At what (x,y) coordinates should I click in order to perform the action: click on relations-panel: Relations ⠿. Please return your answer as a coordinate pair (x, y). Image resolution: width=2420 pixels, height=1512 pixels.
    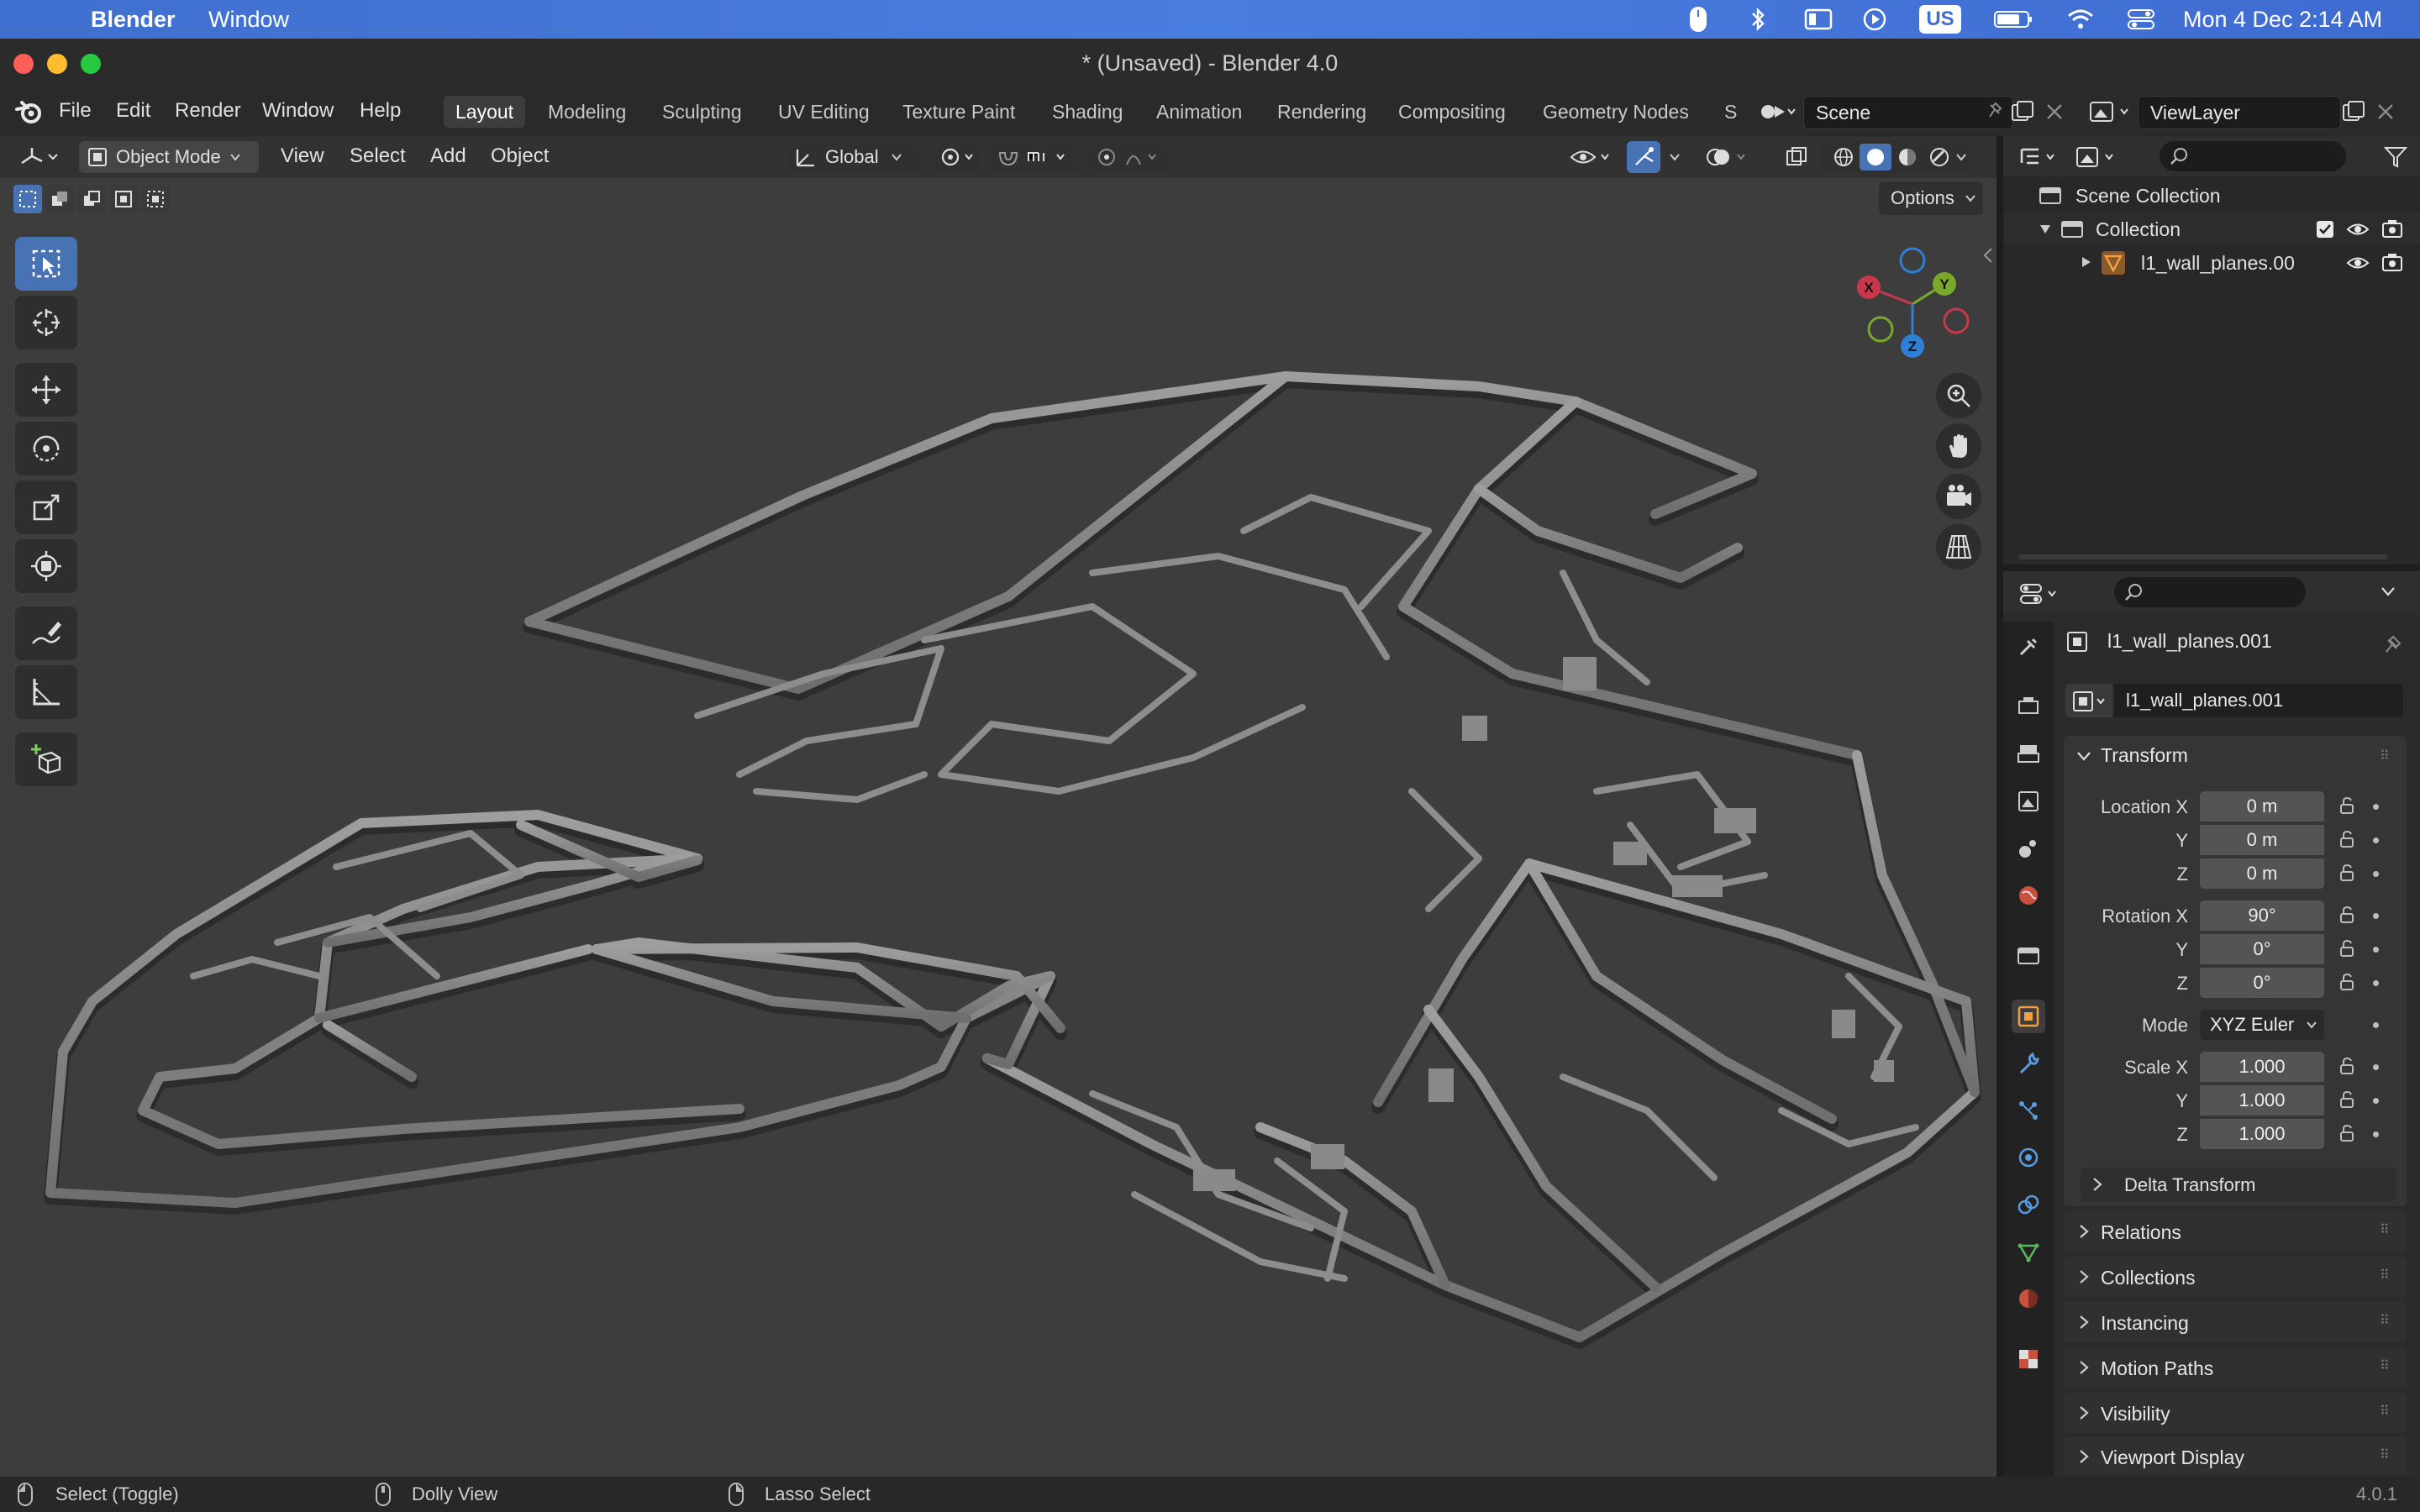
    Looking at the image, I should click on (2235, 1231).